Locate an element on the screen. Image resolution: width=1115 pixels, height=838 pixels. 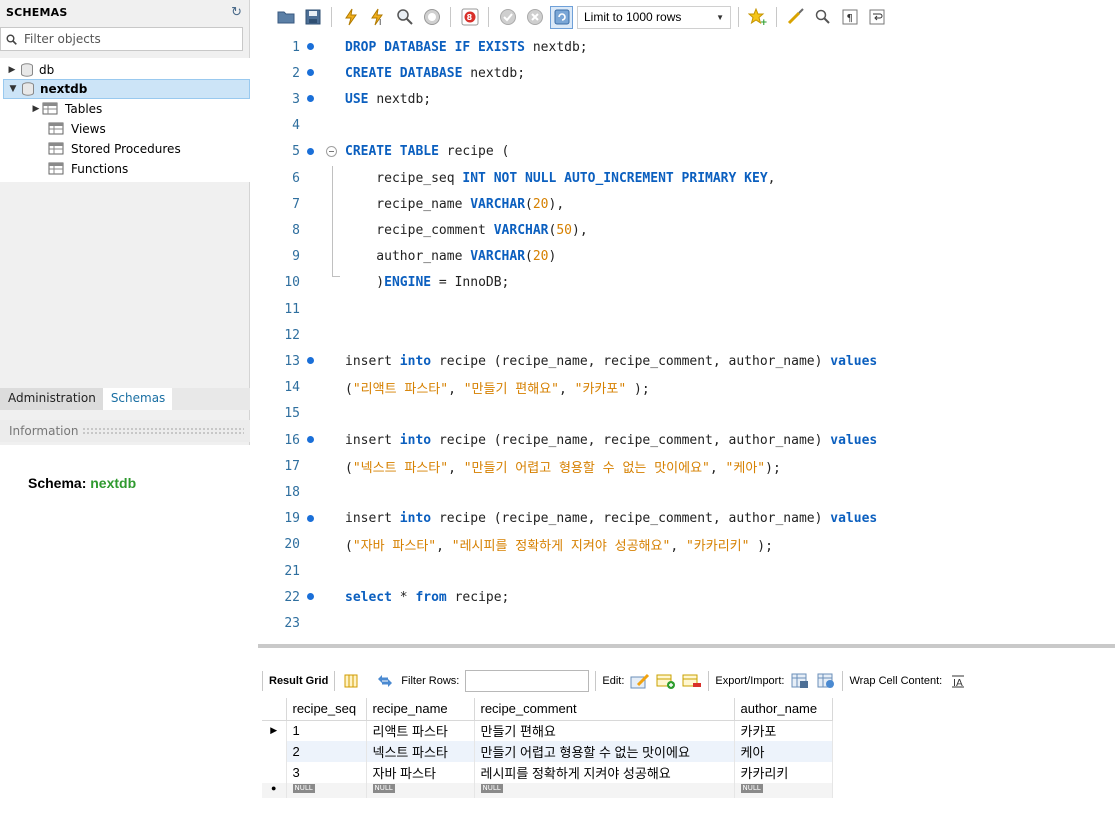
filter-objects-field is located at coordinates (121, 39).